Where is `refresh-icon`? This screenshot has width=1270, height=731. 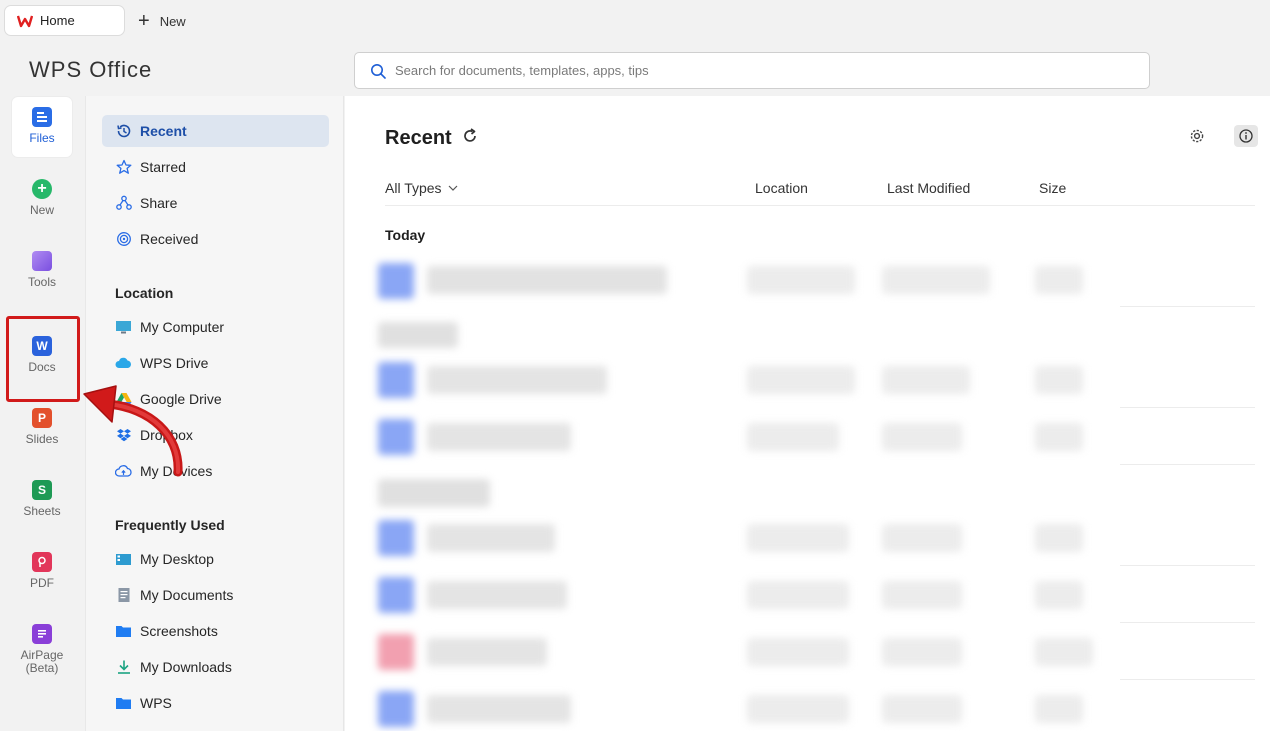 refresh-icon is located at coordinates (470, 136).